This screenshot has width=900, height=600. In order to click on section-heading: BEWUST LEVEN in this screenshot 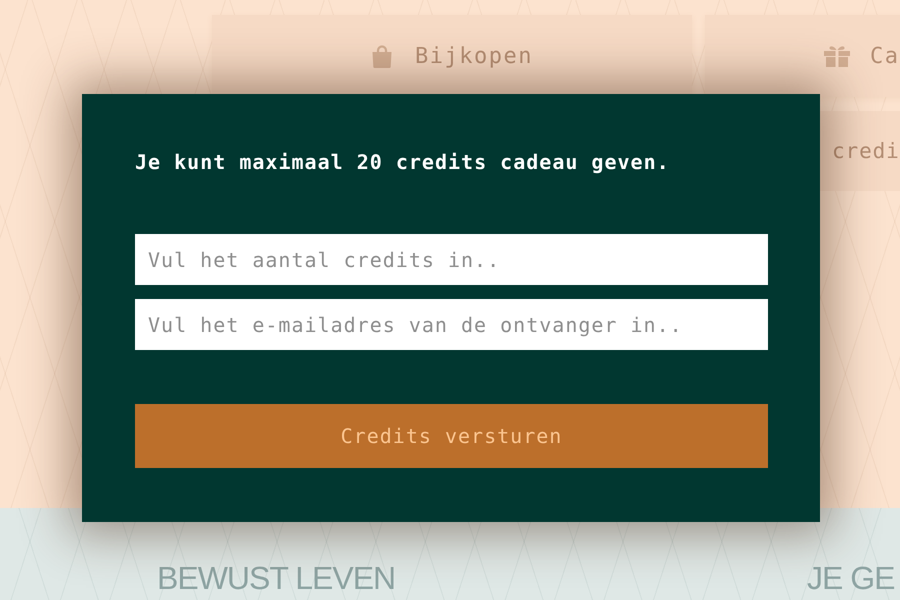, I will do `click(276, 580)`.